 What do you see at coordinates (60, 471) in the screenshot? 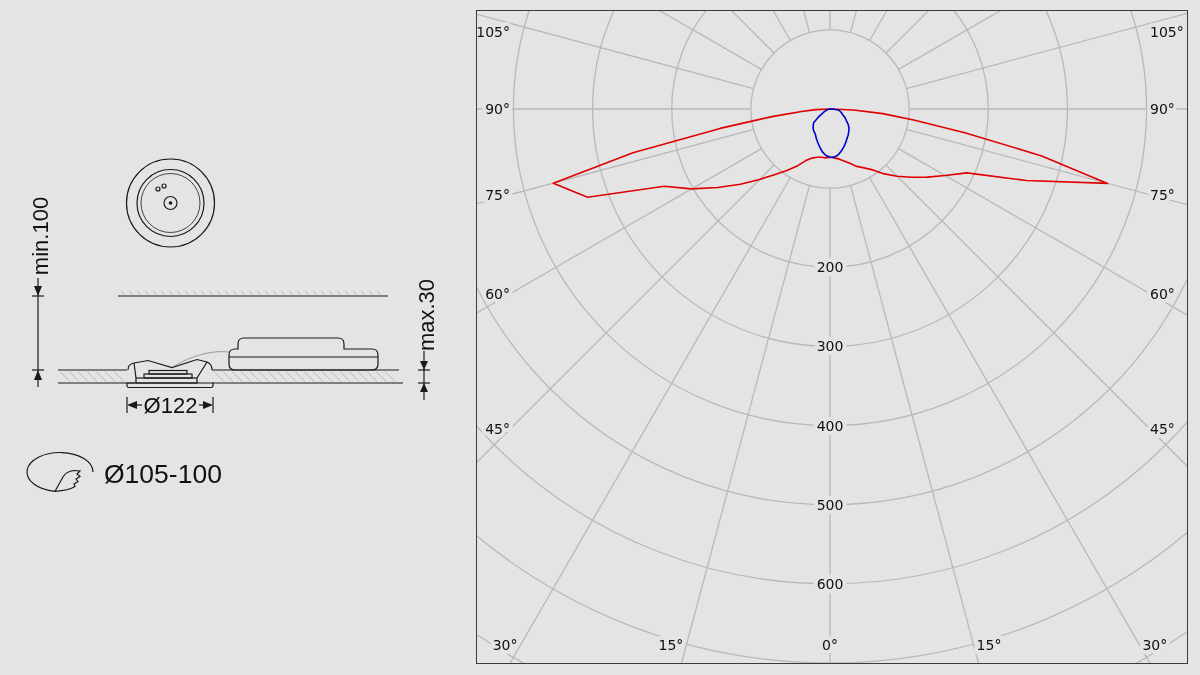
I see `hole-cutout-icon` at bounding box center [60, 471].